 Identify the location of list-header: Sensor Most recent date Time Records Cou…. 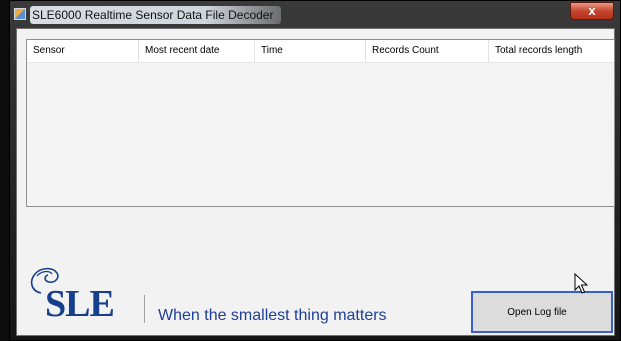
(320, 51).